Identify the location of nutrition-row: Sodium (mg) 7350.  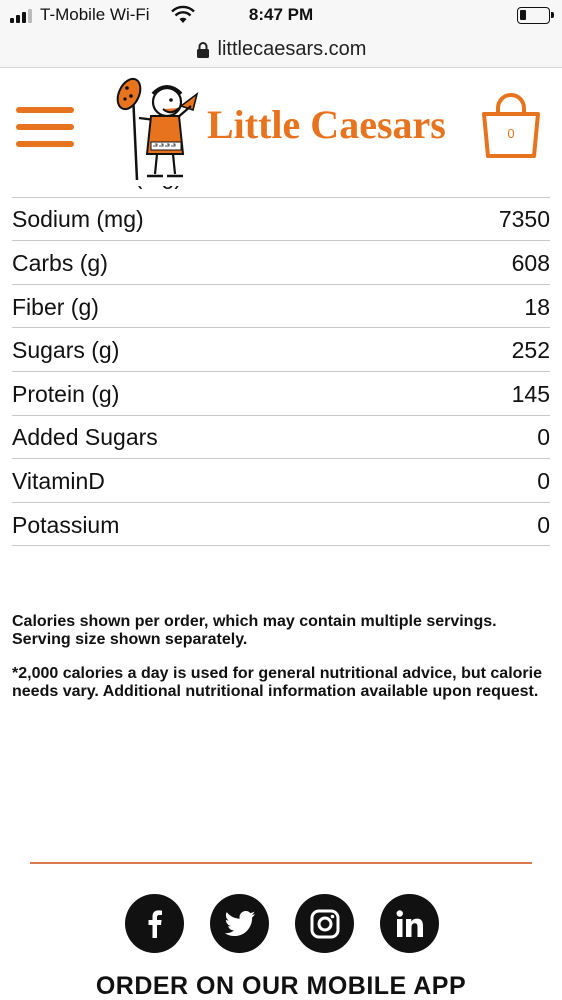
(281, 220).